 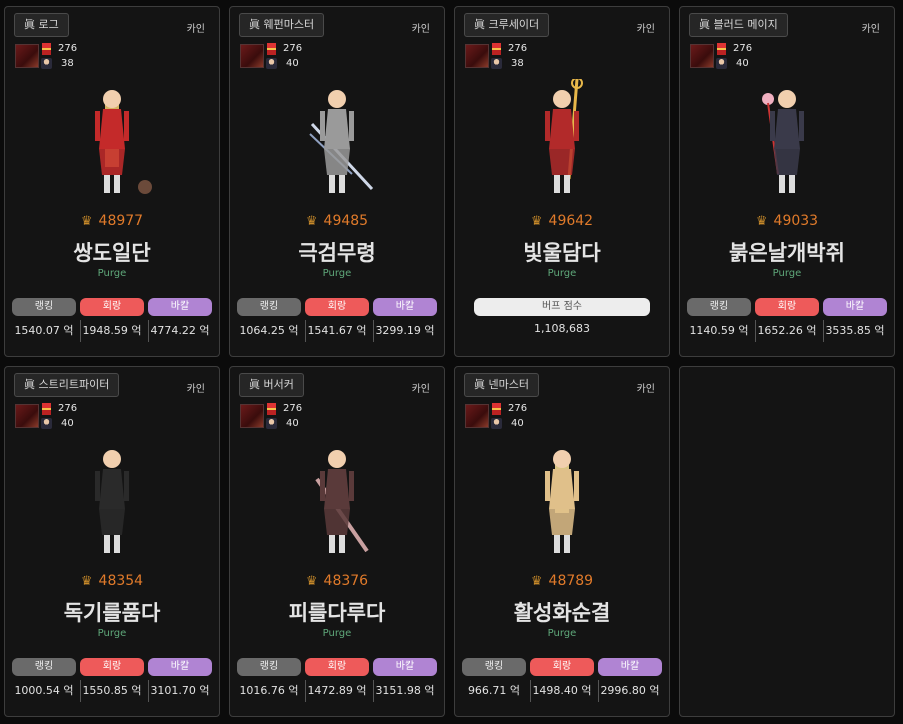 I want to click on fame-value: 49033, so click(x=796, y=221).